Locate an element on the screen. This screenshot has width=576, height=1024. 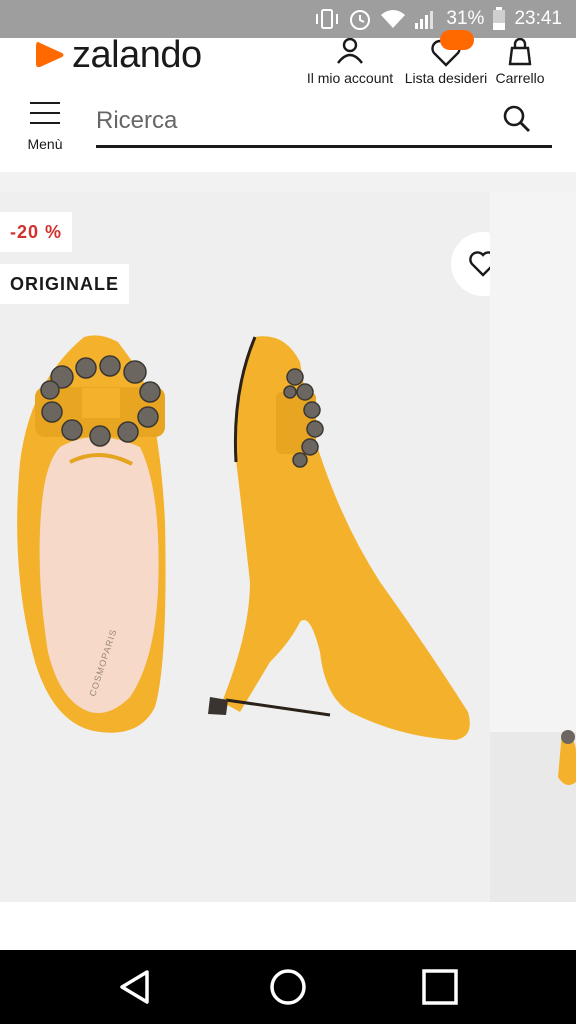
content-below is located at coordinates (288, 926).